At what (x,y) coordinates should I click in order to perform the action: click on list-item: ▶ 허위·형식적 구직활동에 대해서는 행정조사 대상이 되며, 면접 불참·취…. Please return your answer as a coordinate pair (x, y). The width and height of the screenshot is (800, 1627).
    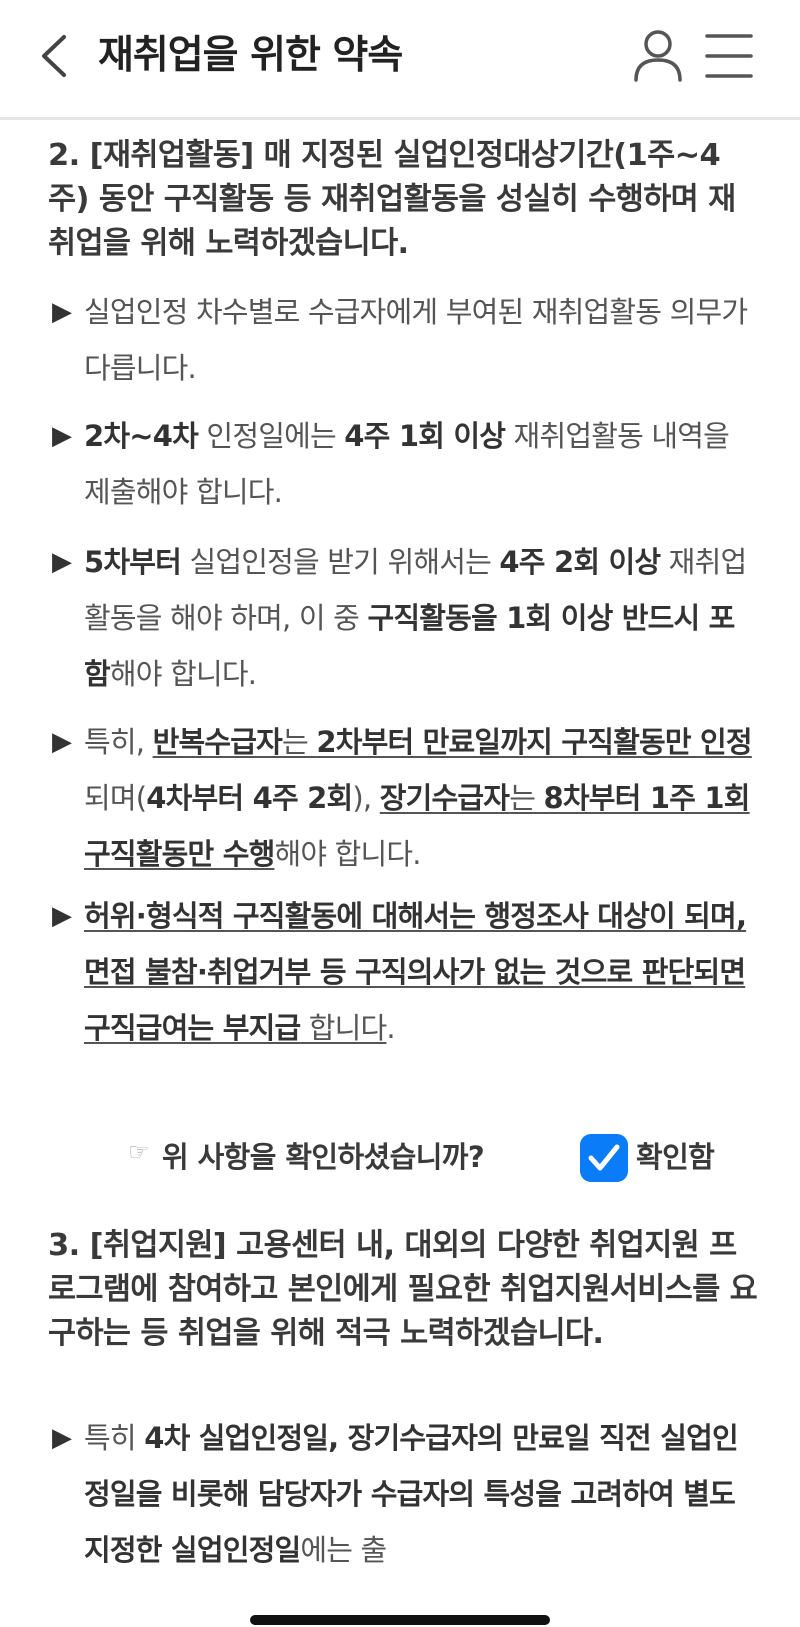
    Looking at the image, I should click on (406, 972).